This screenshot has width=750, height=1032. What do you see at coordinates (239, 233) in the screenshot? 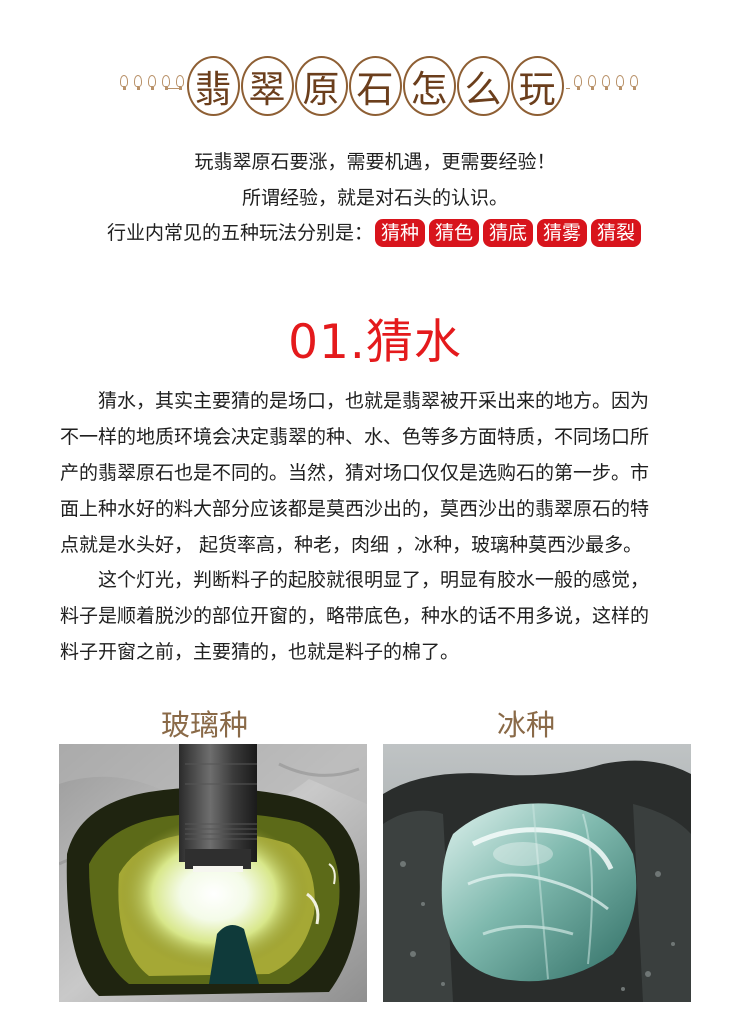
I see `intro-line-3-prefix: 行业内常见的五种玩法分别是：` at bounding box center [239, 233].